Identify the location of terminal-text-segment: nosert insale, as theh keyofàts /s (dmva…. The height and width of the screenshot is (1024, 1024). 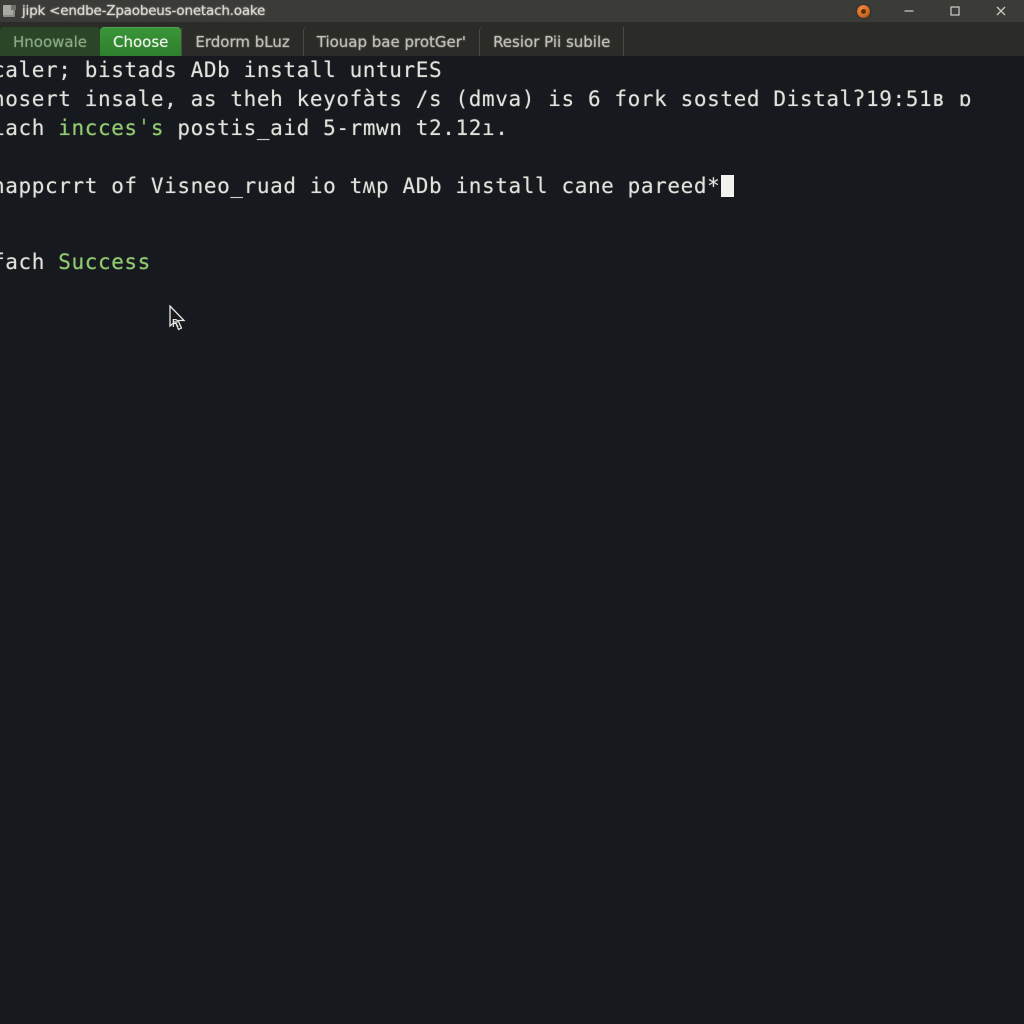
(486, 99).